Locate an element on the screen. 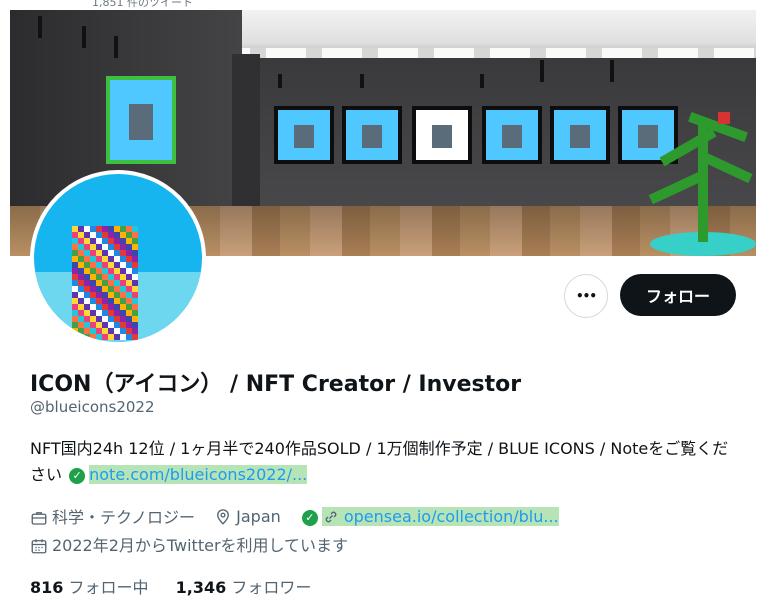  profile-location: Japan is located at coordinates (247, 516).